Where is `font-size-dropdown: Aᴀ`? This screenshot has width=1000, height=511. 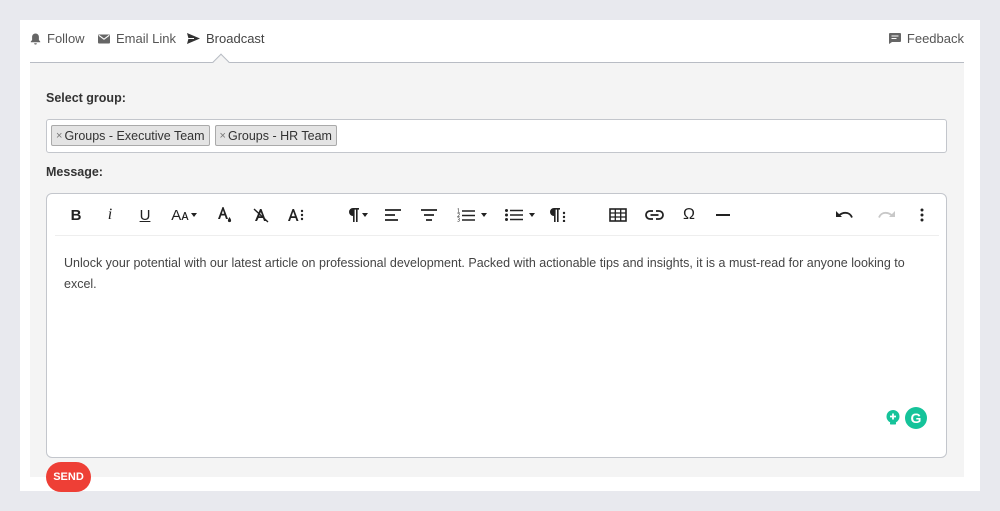 font-size-dropdown: Aᴀ is located at coordinates (184, 215).